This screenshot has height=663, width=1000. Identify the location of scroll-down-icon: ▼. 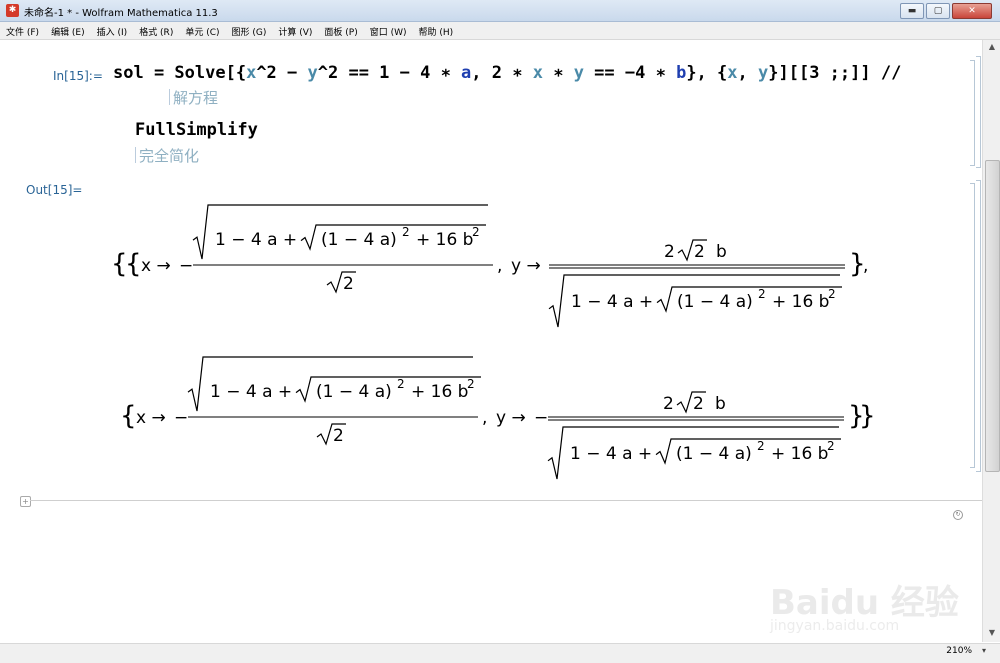
(992, 633).